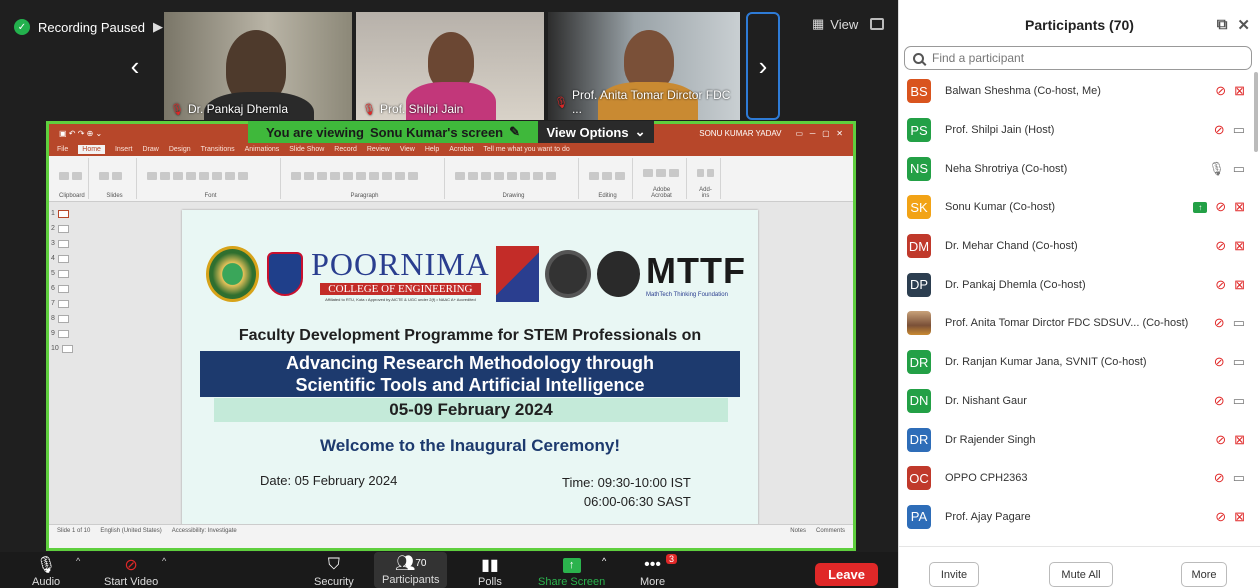  I want to click on video-tile: 🎙︎ Prof. Shilpi Jain, so click(450, 66).